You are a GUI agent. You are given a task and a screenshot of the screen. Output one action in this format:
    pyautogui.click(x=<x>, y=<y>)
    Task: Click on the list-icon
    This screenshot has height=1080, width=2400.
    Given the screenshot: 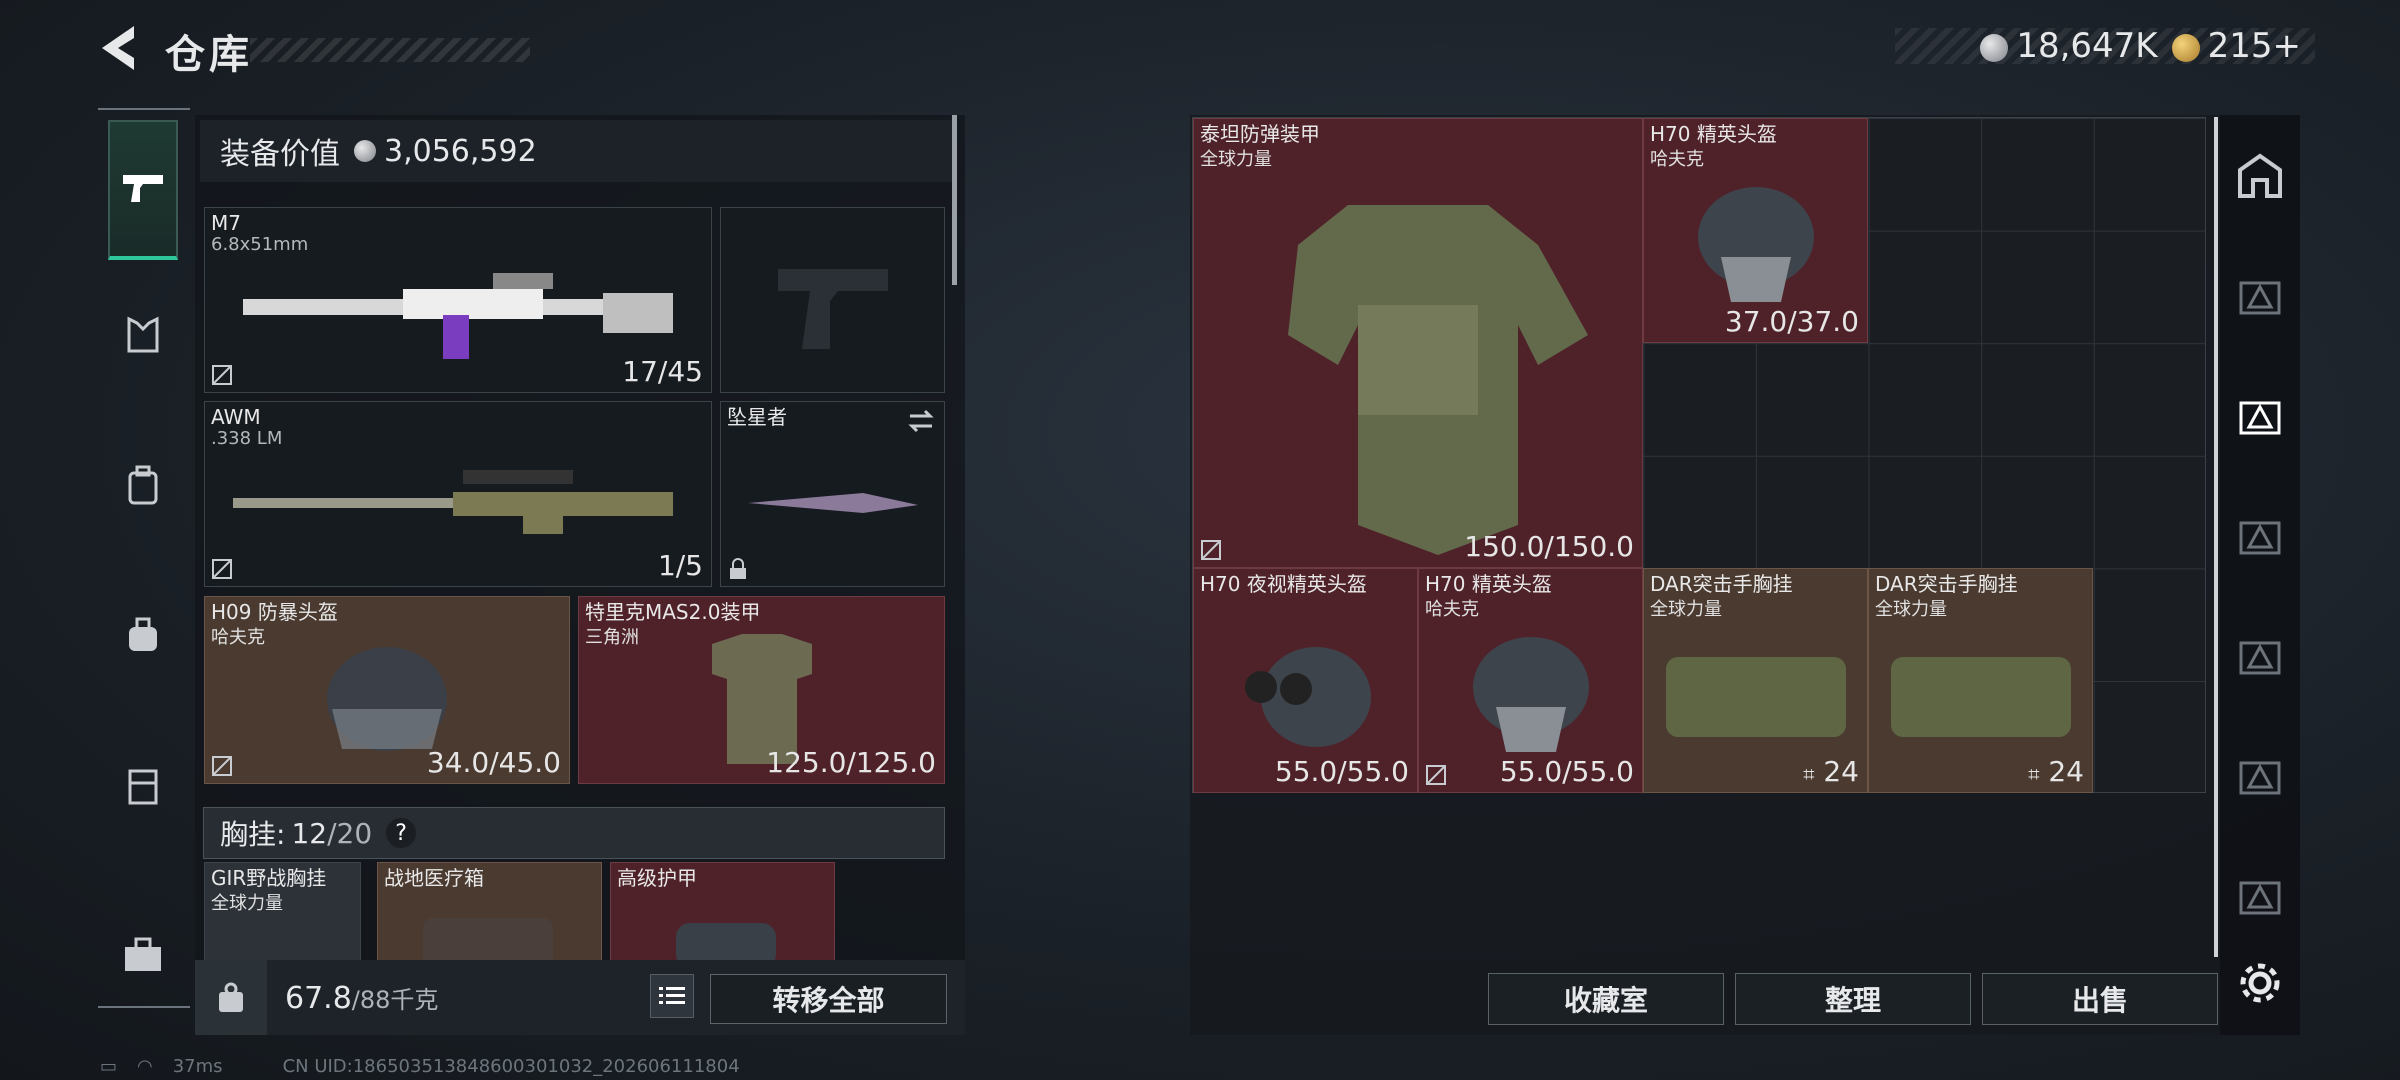 What is the action you would take?
    pyautogui.click(x=672, y=995)
    